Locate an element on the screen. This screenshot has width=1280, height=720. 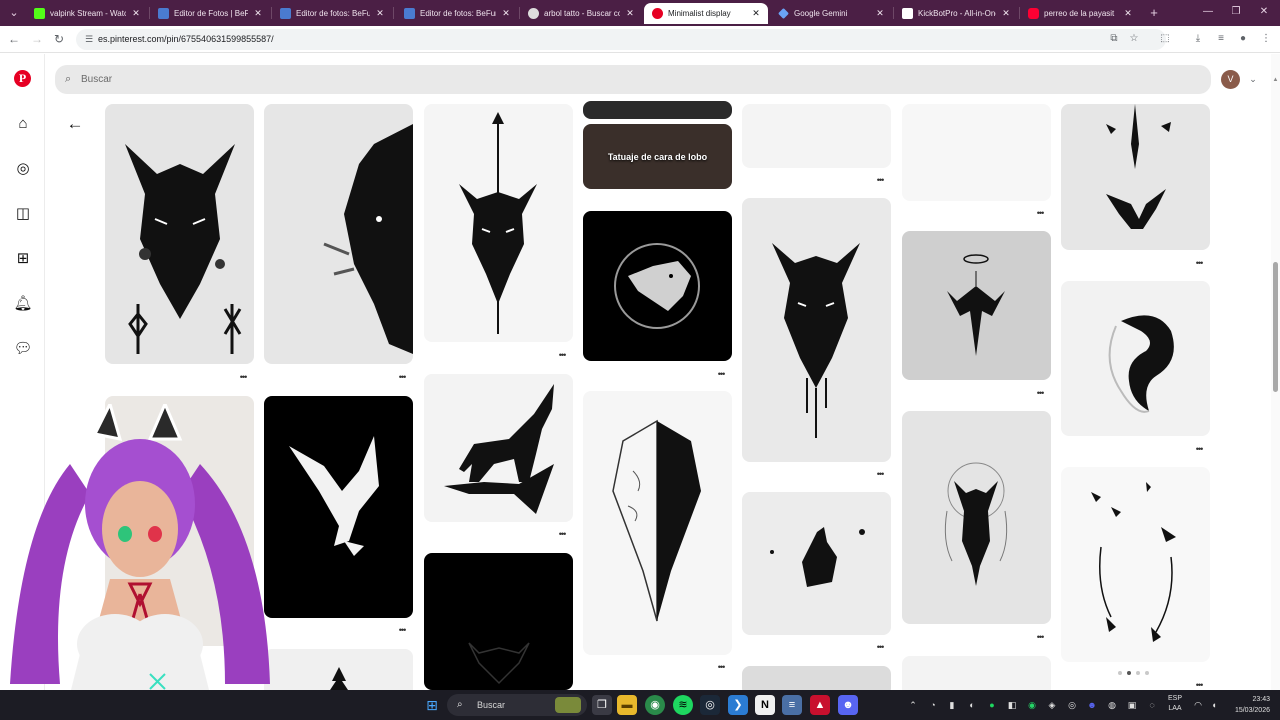
tab-google-search: arbol tatto - Buscar con ✕ is located at coordinates (581, 13).